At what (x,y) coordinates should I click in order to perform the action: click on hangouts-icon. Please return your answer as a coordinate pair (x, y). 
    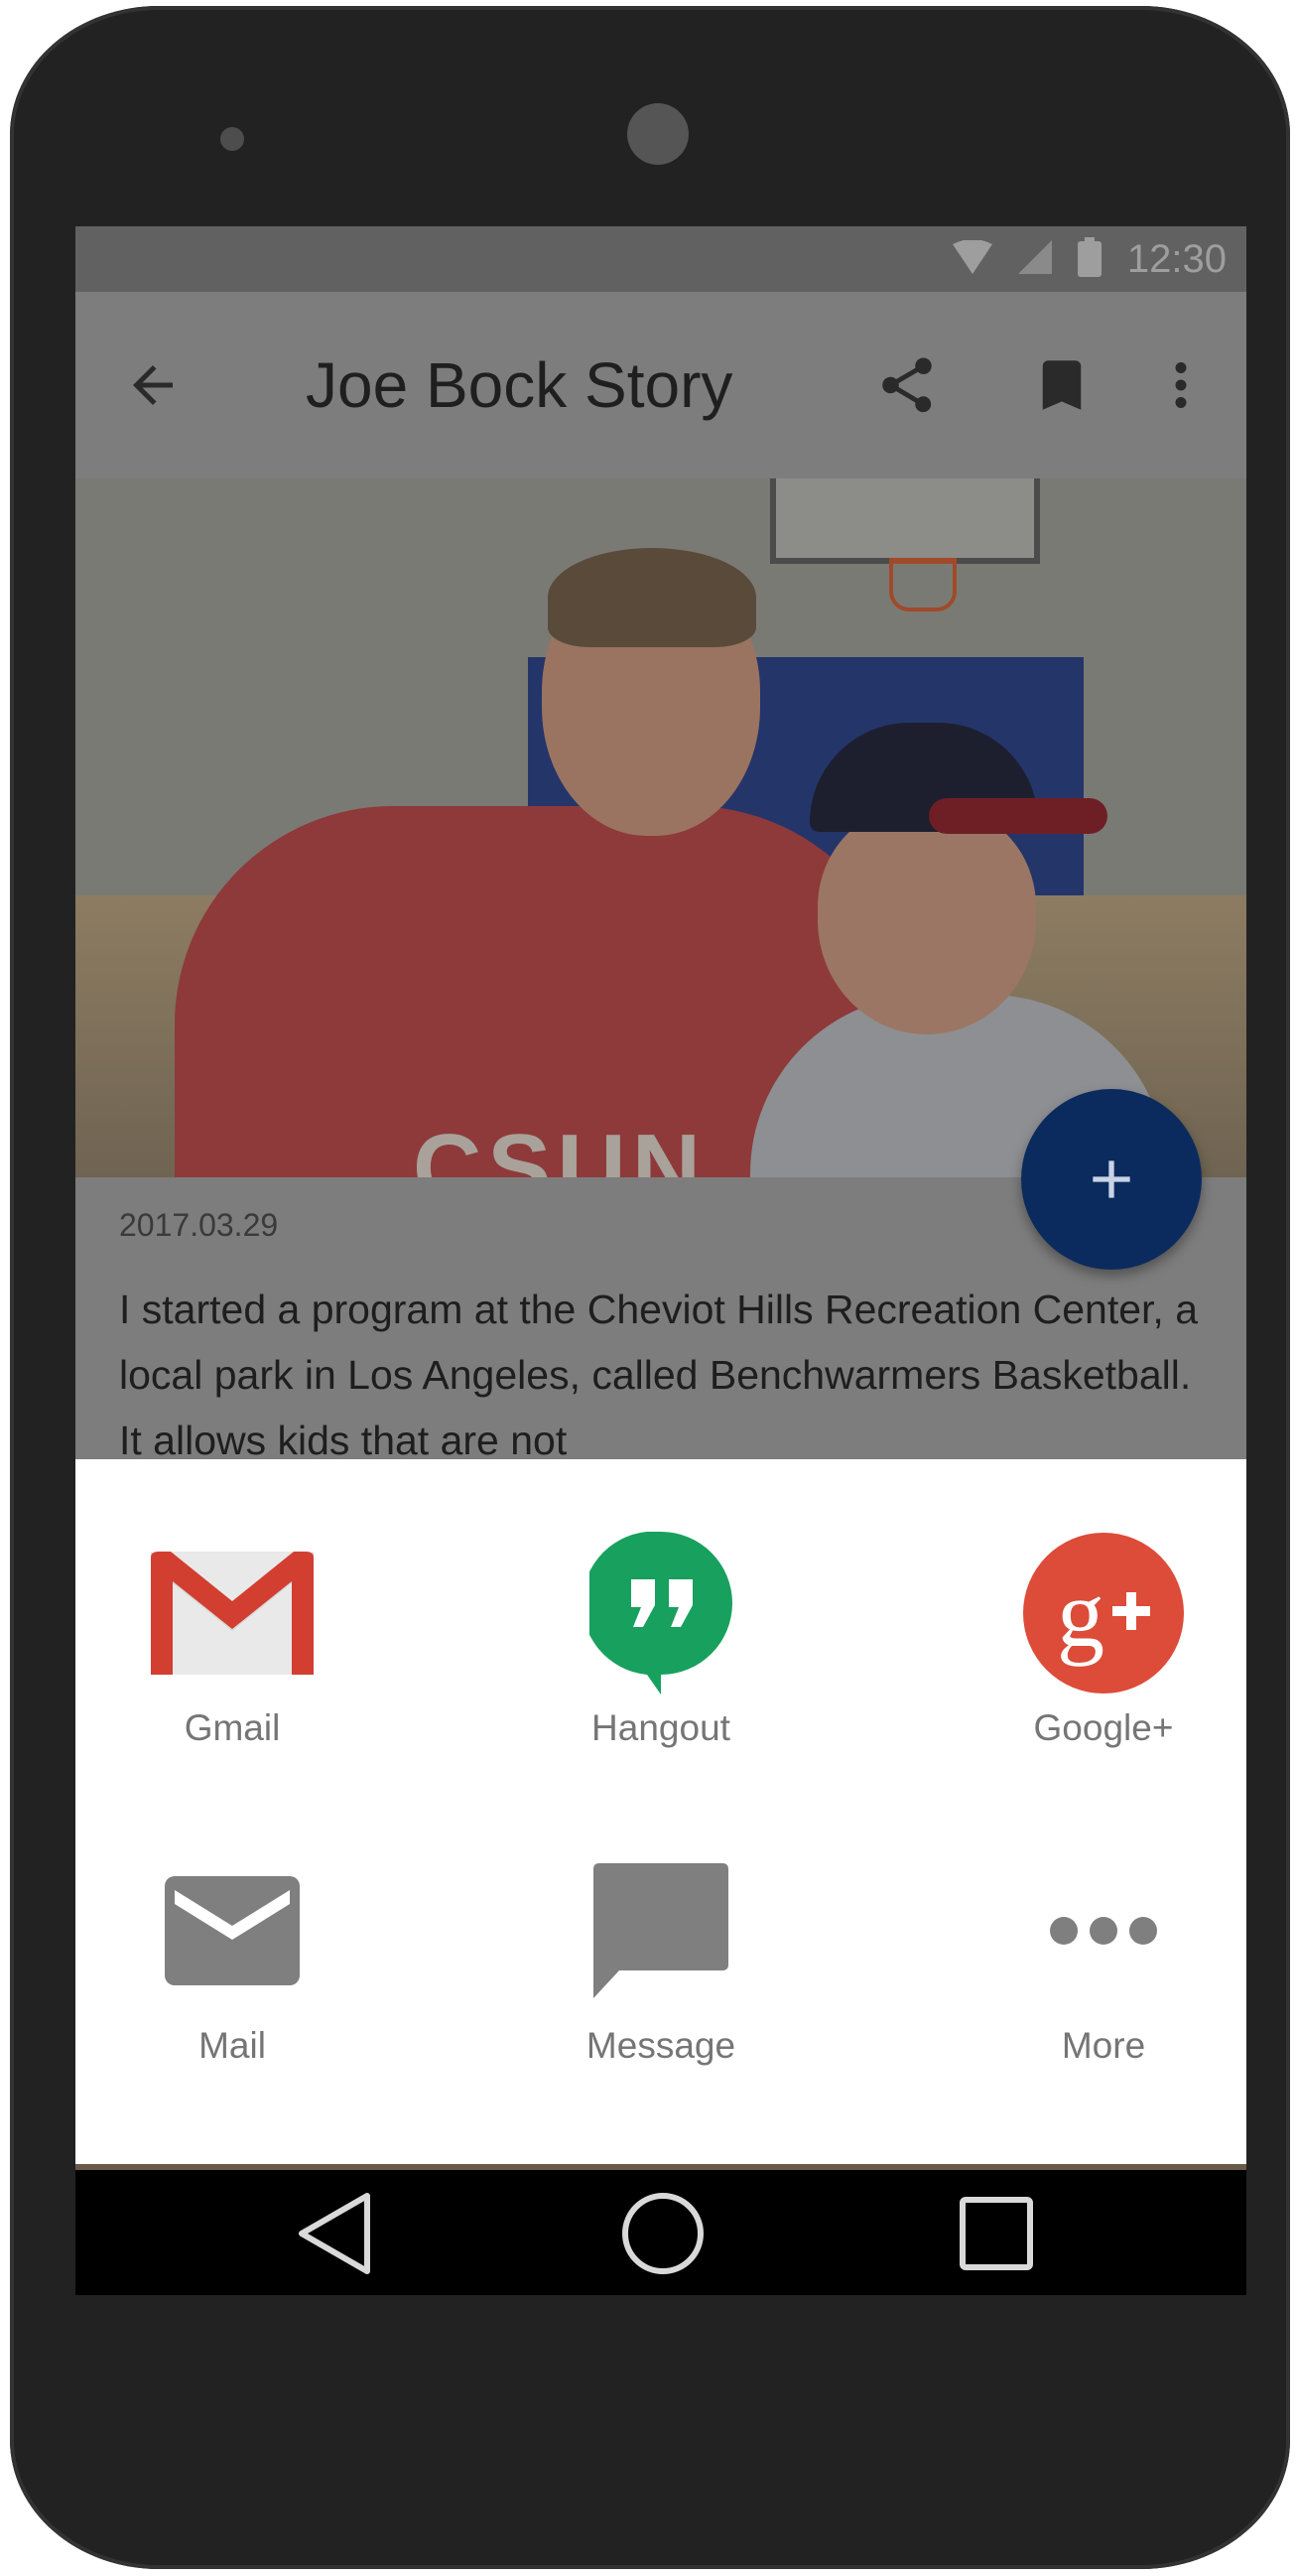
    Looking at the image, I should click on (660, 1613).